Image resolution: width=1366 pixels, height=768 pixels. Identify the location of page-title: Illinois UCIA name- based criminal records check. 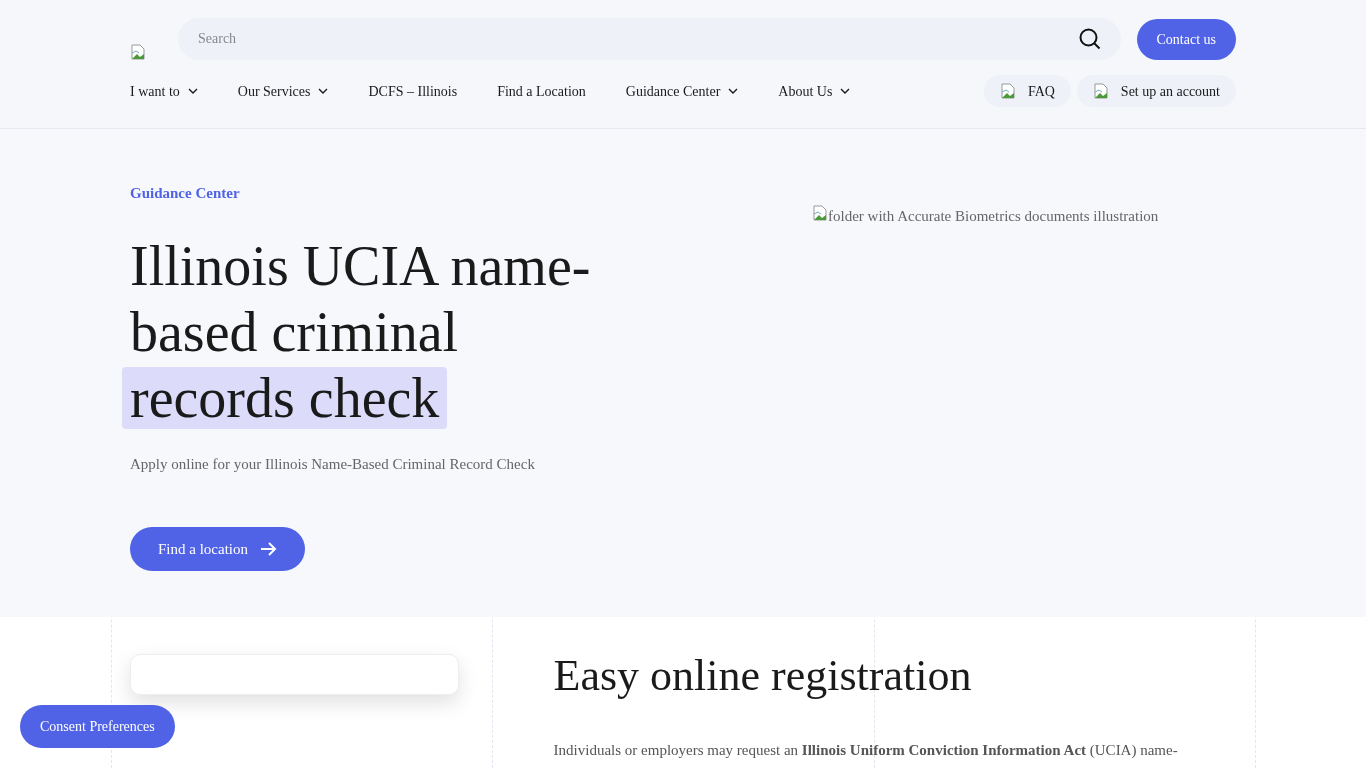
(446, 331).